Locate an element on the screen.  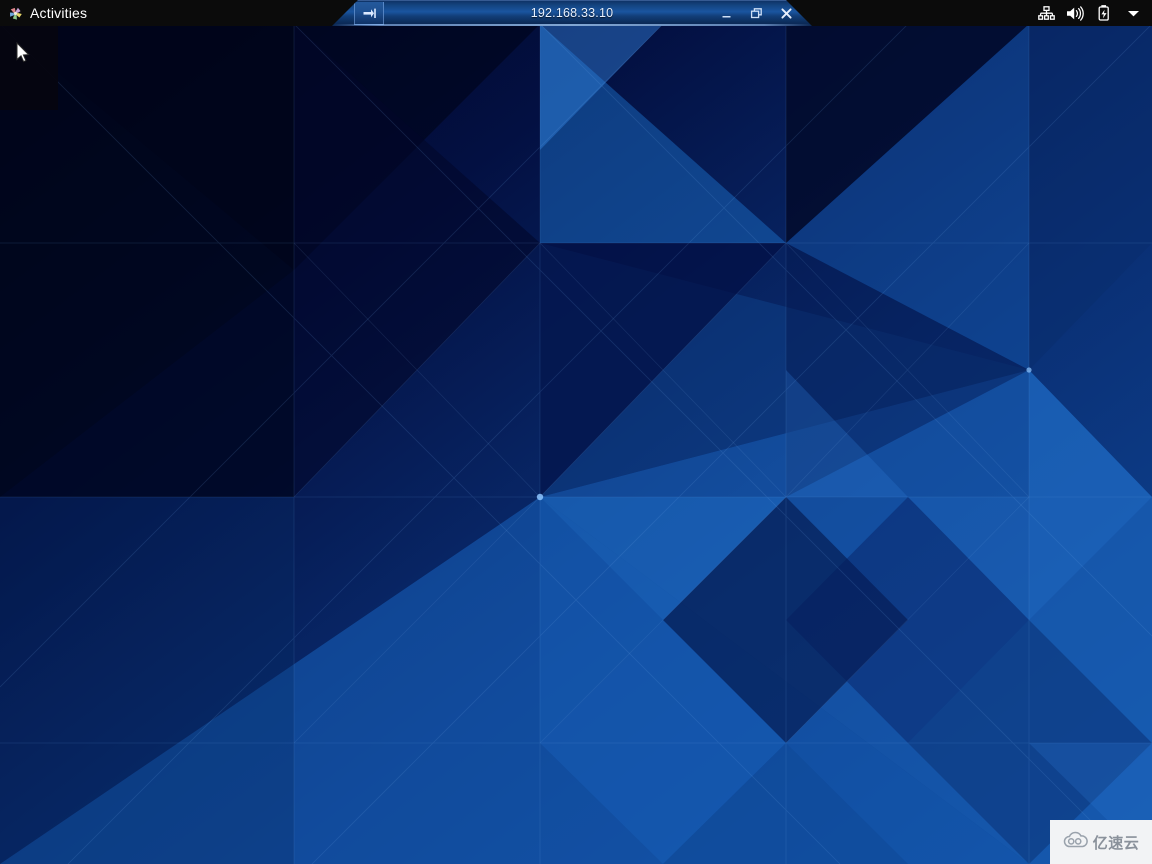
restore-button is located at coordinates (756, 13).